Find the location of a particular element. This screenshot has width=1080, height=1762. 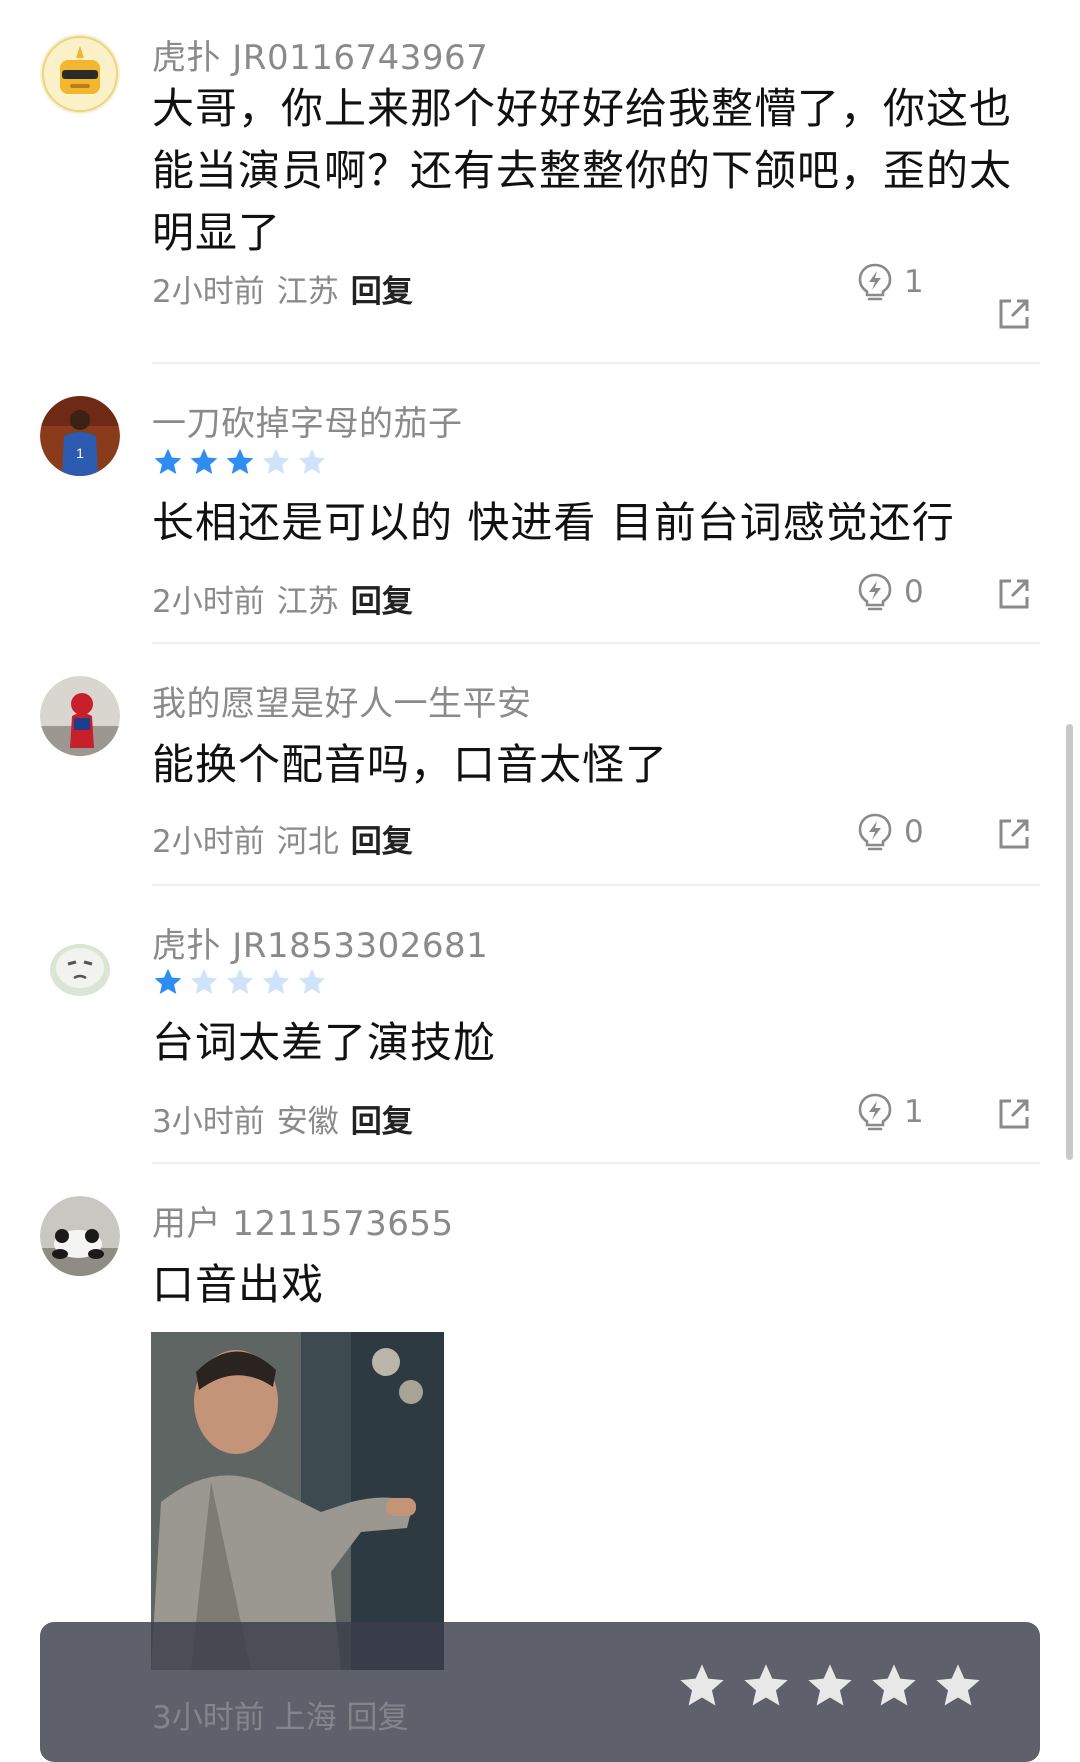

panda-avatar-icon is located at coordinates (80, 1236).